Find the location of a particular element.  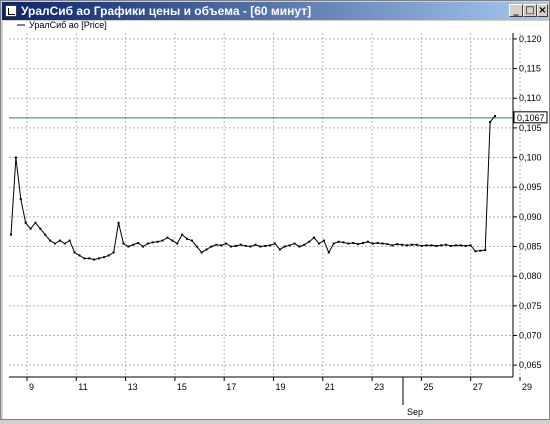

legend: УралСиб ао [Price] is located at coordinates (62, 25).